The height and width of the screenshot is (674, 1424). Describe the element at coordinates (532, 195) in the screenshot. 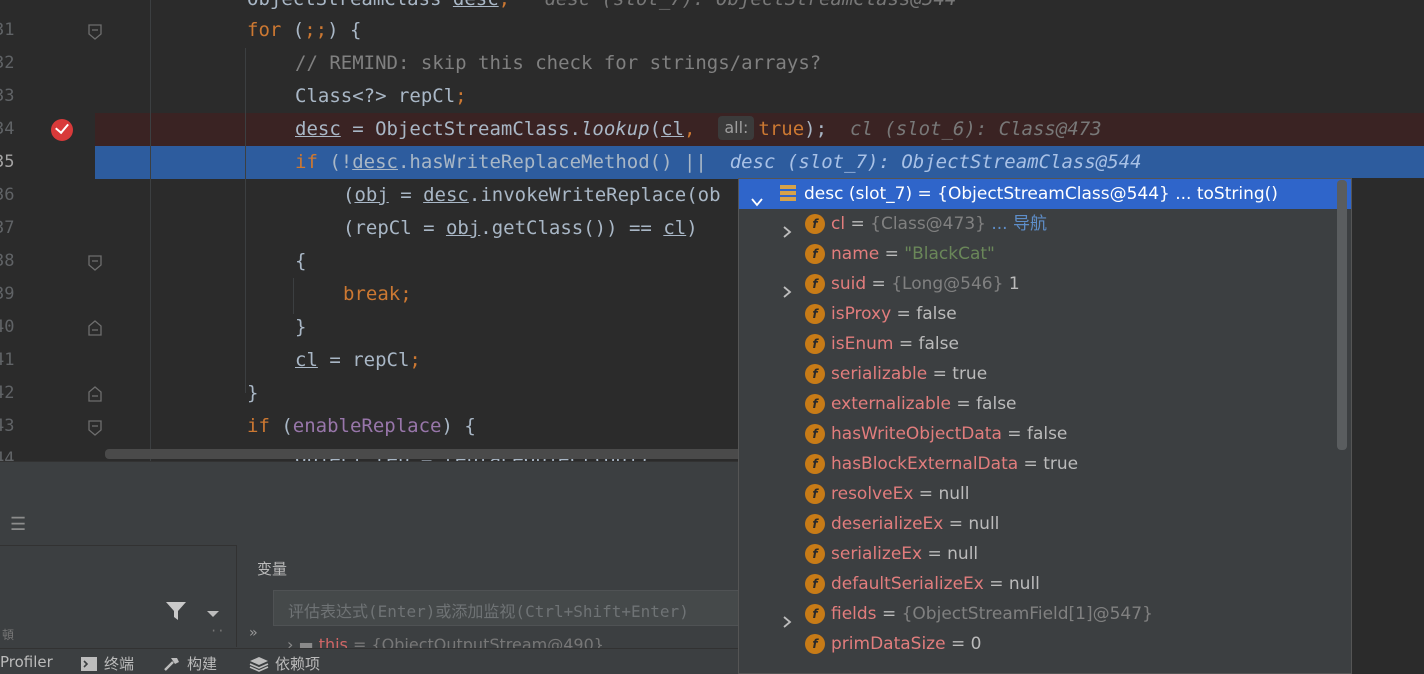

I see `code-line-36: (obj = desc.invokeWriteReplace(ob` at that location.